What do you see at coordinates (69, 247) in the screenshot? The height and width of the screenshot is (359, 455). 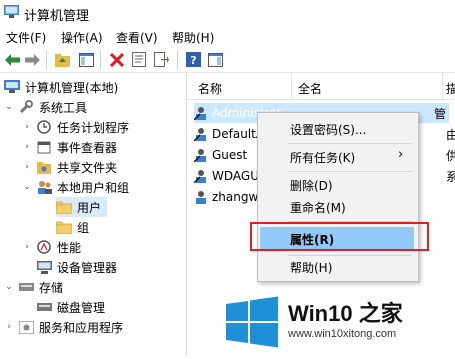 I see `tree-item-label: 性能` at bounding box center [69, 247].